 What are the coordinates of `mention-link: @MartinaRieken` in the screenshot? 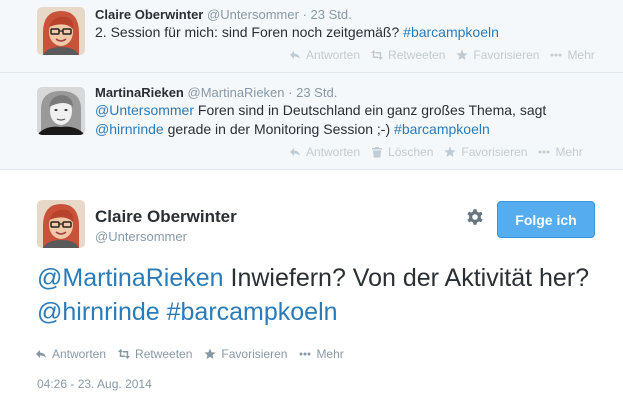 It's located at (130, 278).